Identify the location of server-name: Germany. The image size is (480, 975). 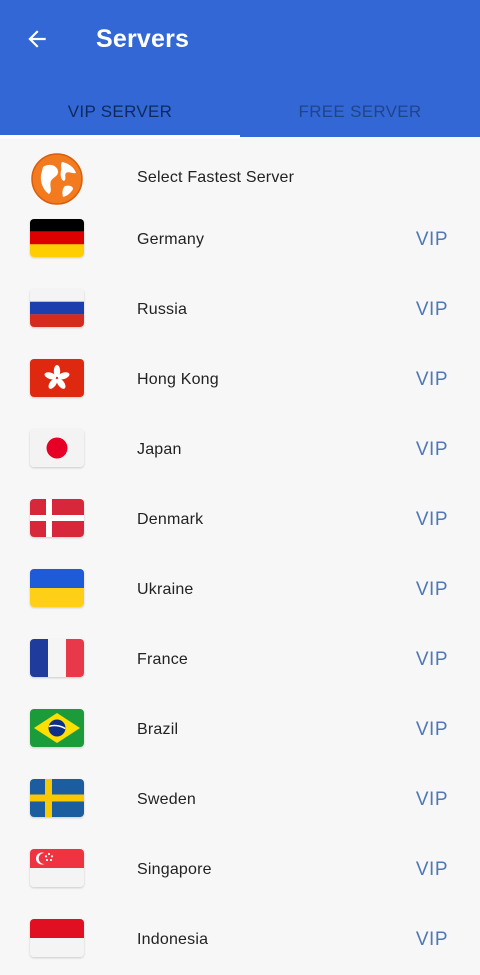
(171, 239).